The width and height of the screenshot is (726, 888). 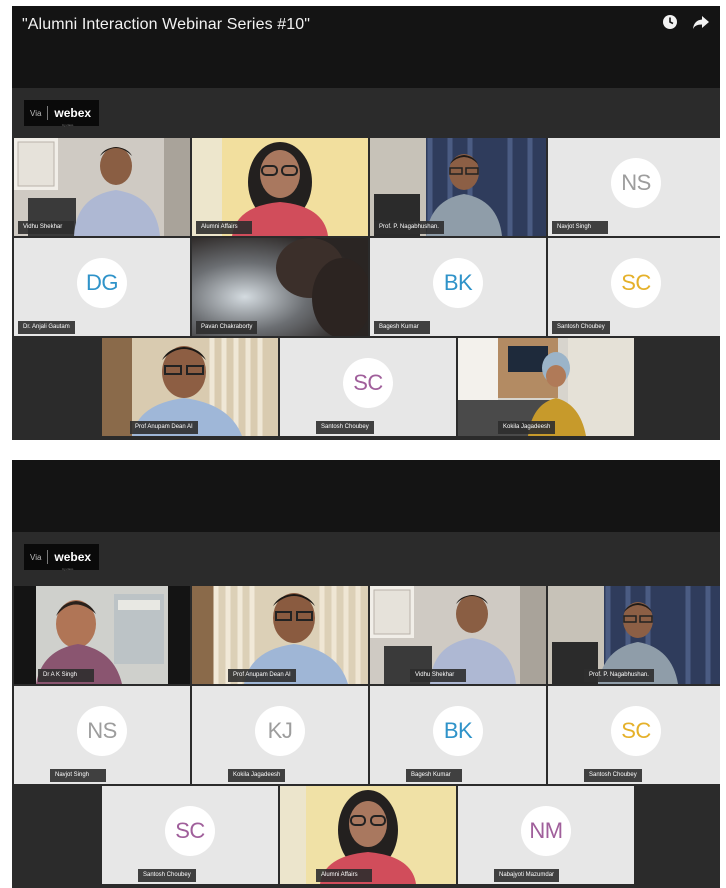 I want to click on participant-tile: DG Dr. Anjali Gautam, so click(x=102, y=287).